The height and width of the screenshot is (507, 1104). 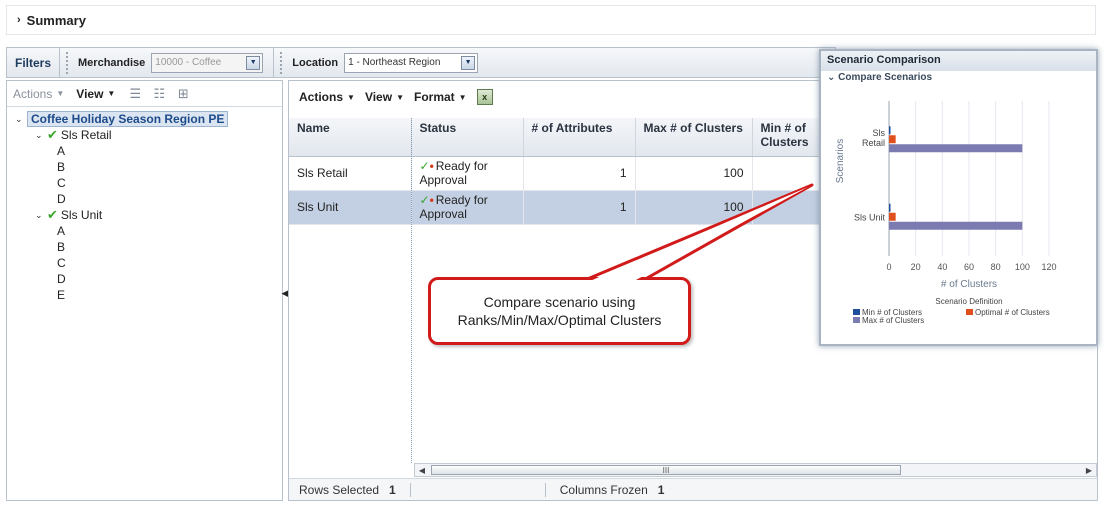 I want to click on table-row: Sls Unit ✓• Ready for Approval 1 100, so click(x=576, y=207).